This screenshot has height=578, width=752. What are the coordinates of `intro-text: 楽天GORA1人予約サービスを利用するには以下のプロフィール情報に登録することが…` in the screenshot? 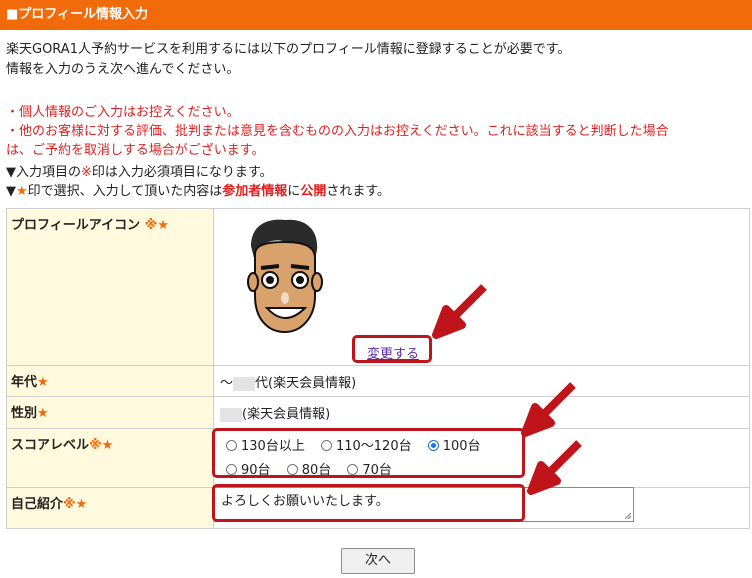 It's located at (288, 60).